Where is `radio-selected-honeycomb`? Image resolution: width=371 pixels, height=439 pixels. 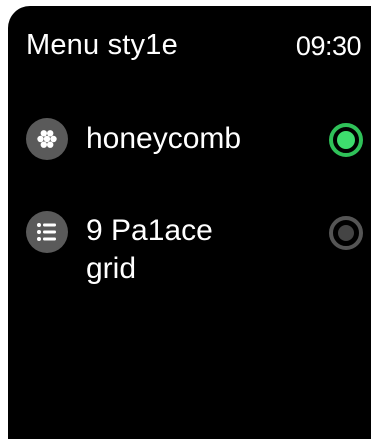
radio-selected-honeycomb is located at coordinates (346, 140).